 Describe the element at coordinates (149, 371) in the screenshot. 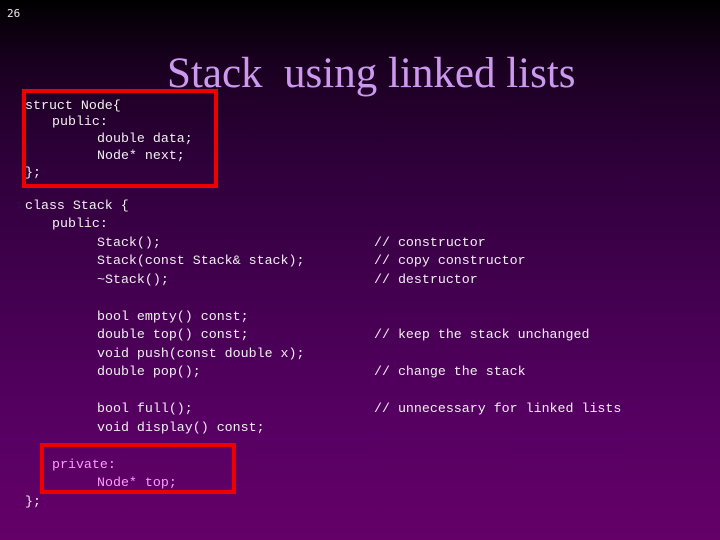

I see `code-pop: double pop();` at that location.